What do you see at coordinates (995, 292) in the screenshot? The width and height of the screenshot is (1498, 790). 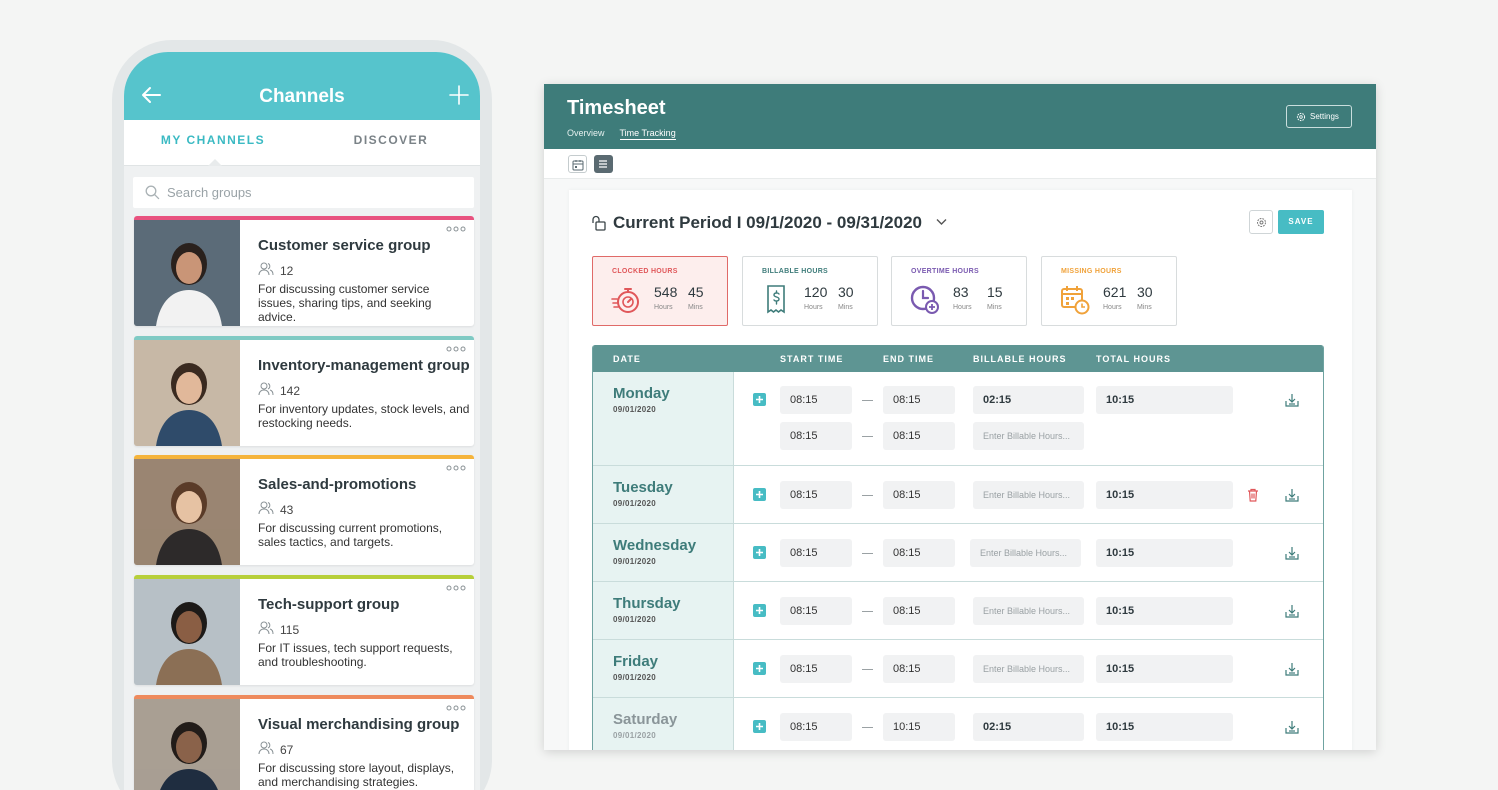 I see `stat-mins: 15` at bounding box center [995, 292].